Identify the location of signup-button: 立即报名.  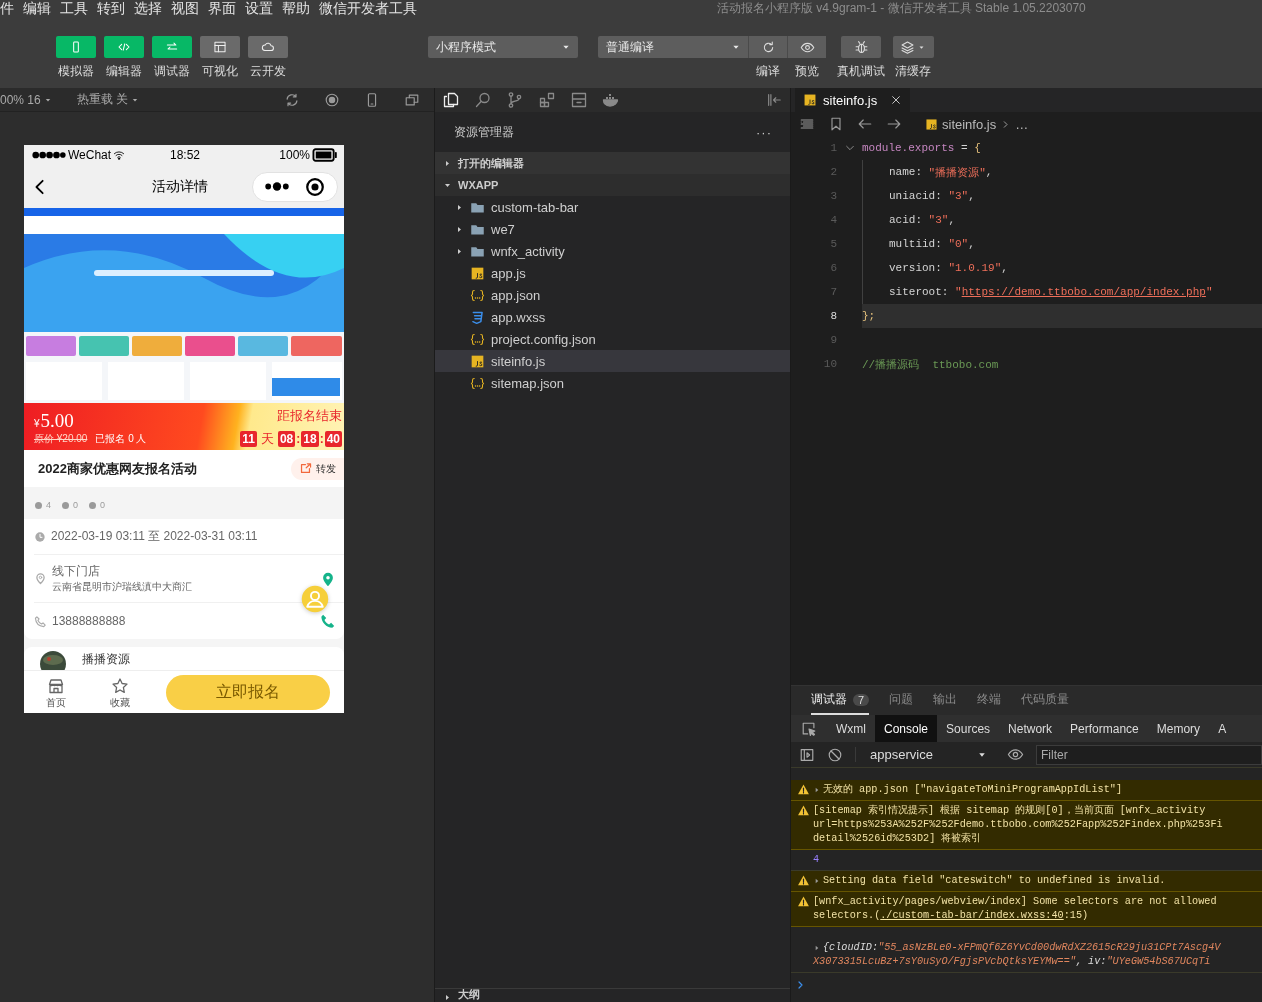
(248, 692).